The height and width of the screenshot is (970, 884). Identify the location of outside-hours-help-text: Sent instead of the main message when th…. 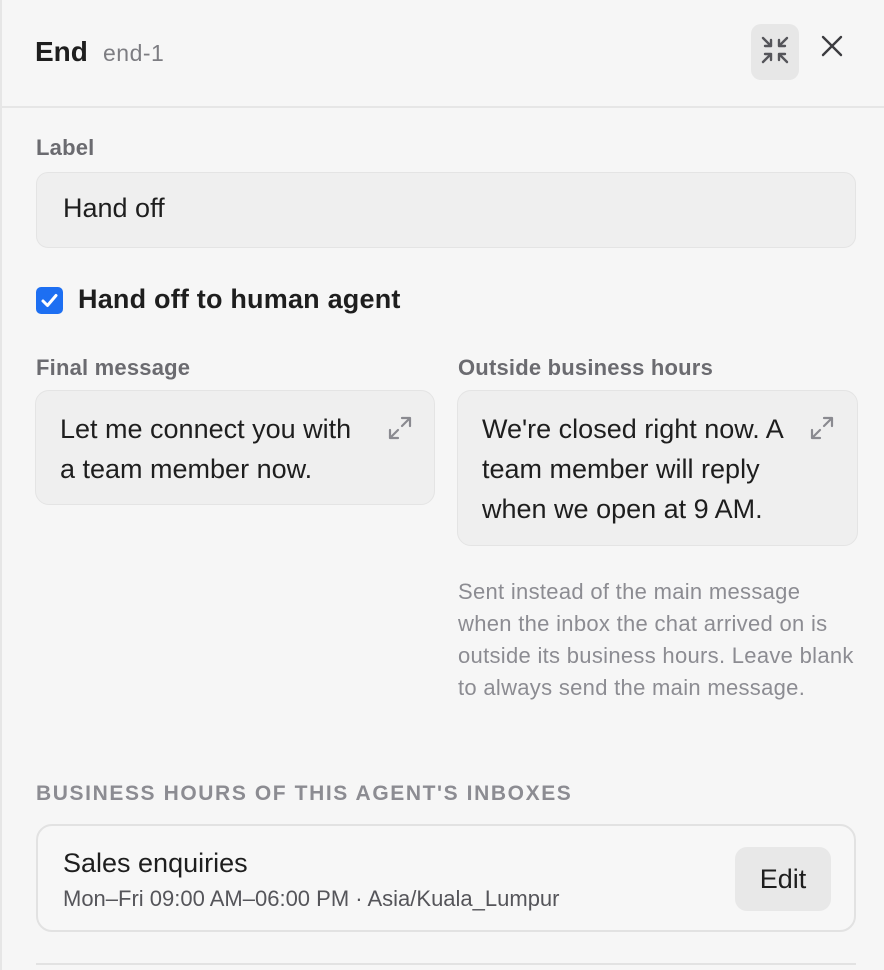
(656, 639).